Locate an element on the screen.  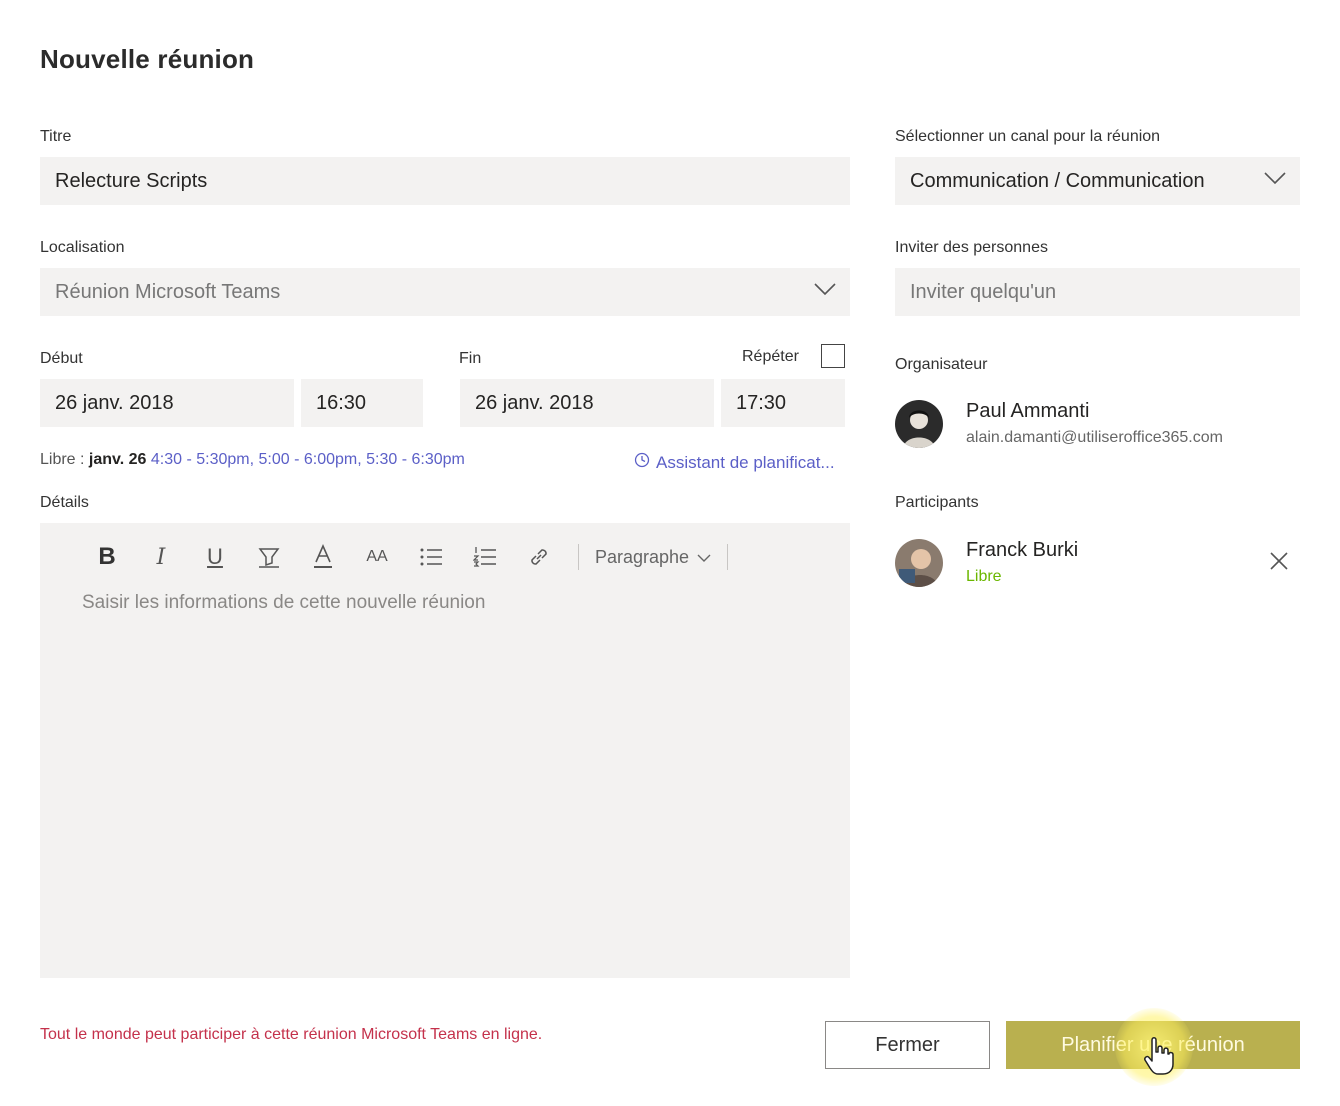
repeat-label: Répéter is located at coordinates (770, 356).